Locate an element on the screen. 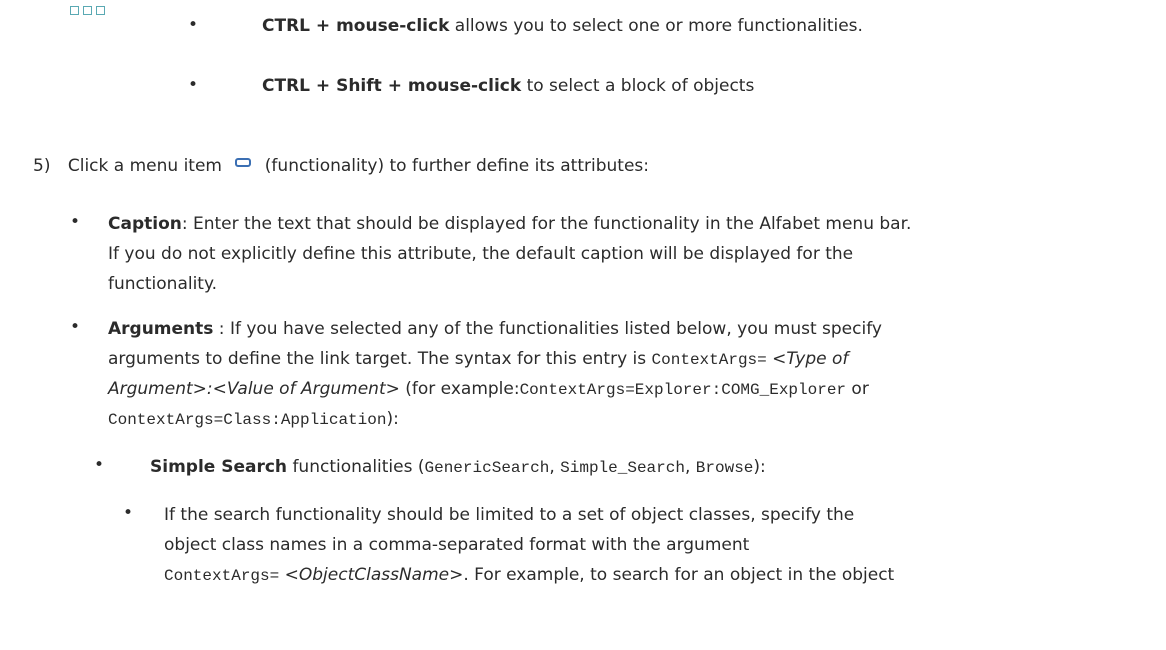  simple-search-label: Simple Search is located at coordinates (219, 467).